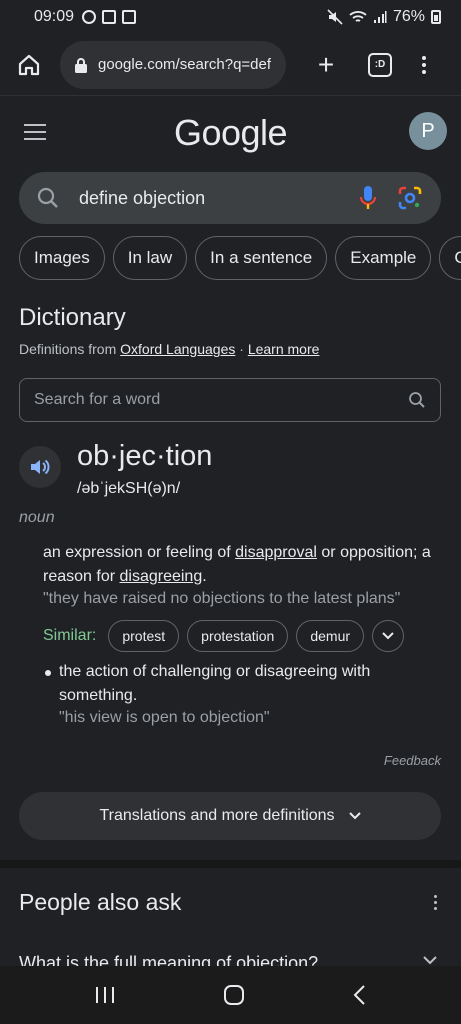  Describe the element at coordinates (177, 349) in the screenshot. I see `oxford-languages-link: Oxford Languages` at that location.